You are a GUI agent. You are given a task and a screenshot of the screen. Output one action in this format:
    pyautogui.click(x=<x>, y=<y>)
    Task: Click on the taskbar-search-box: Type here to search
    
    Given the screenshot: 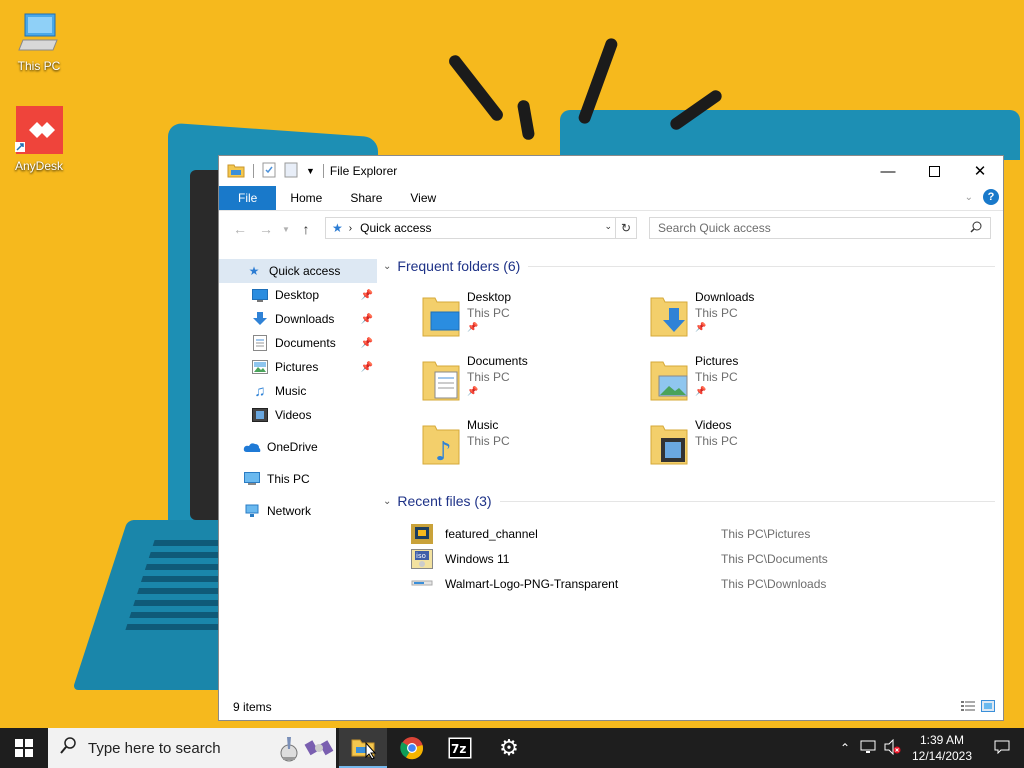 What is the action you would take?
    pyautogui.click(x=192, y=748)
    